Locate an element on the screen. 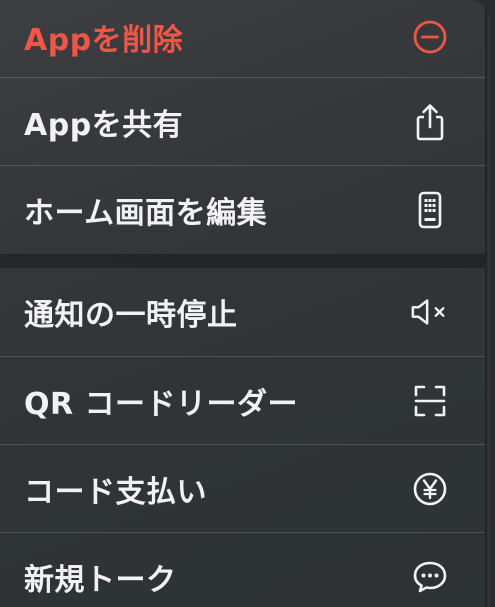 The image size is (495, 607). chat-bubble-icon is located at coordinates (430, 577).